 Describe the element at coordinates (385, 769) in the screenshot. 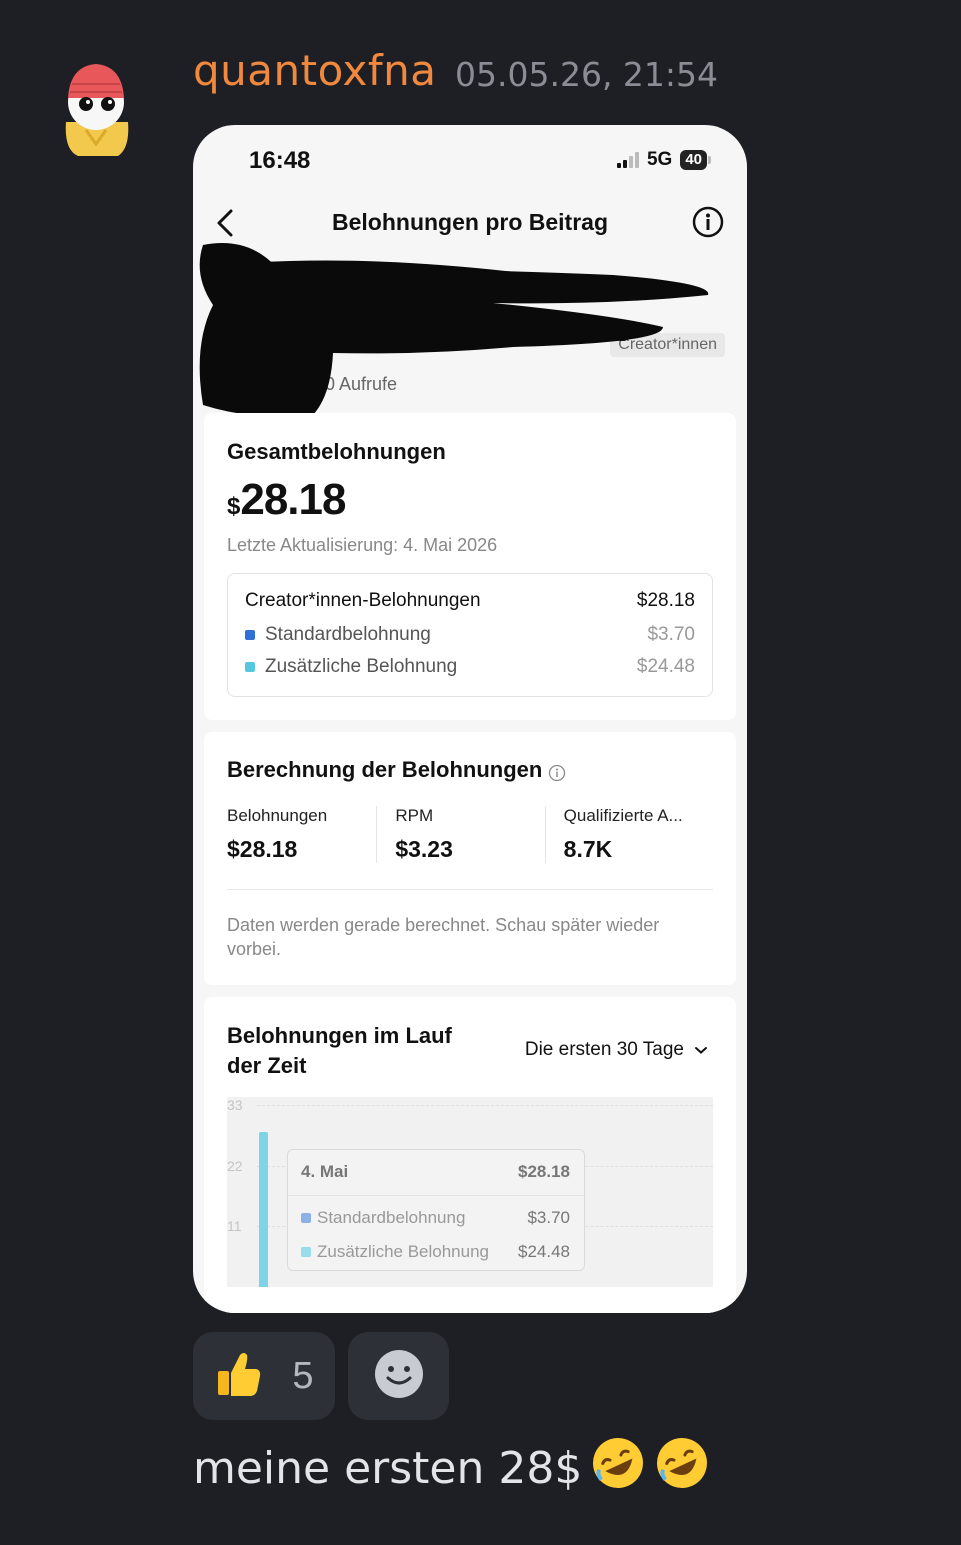

I see `calculation-title-text: Berechnung der Belohnungen` at that location.